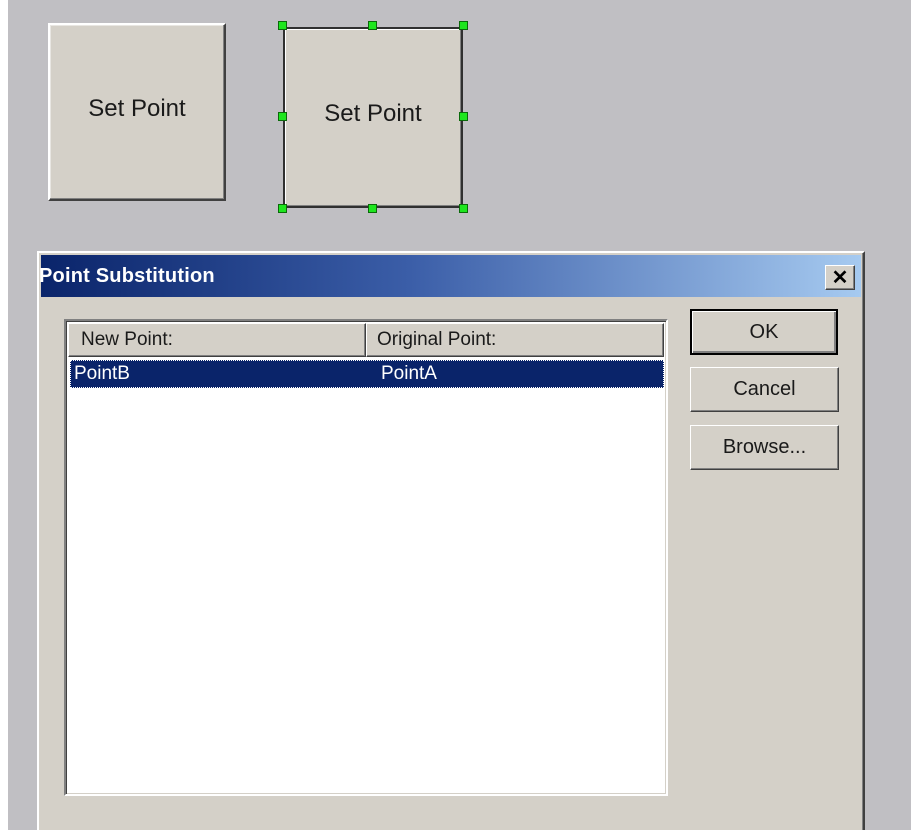  What do you see at coordinates (515, 340) in the screenshot?
I see `column-header-original-point: Original Point:` at bounding box center [515, 340].